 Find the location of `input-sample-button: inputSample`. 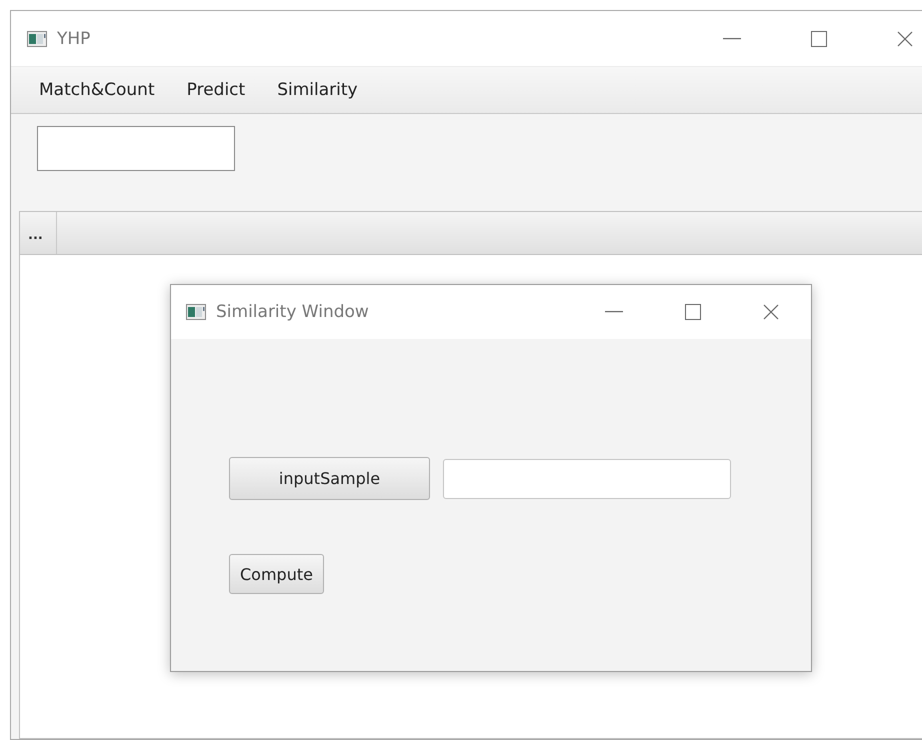

input-sample-button: inputSample is located at coordinates (329, 478).